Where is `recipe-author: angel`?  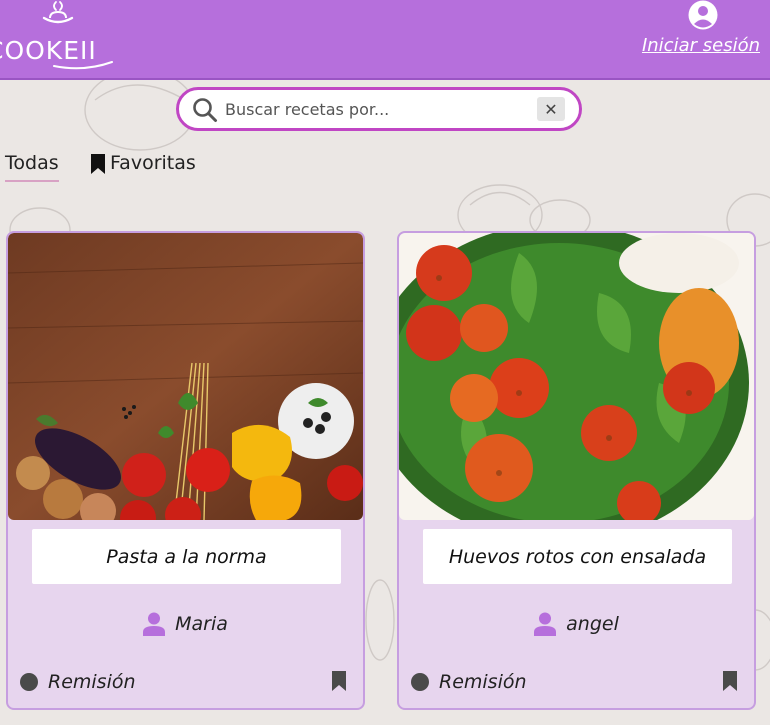
recipe-author: angel is located at coordinates (576, 624).